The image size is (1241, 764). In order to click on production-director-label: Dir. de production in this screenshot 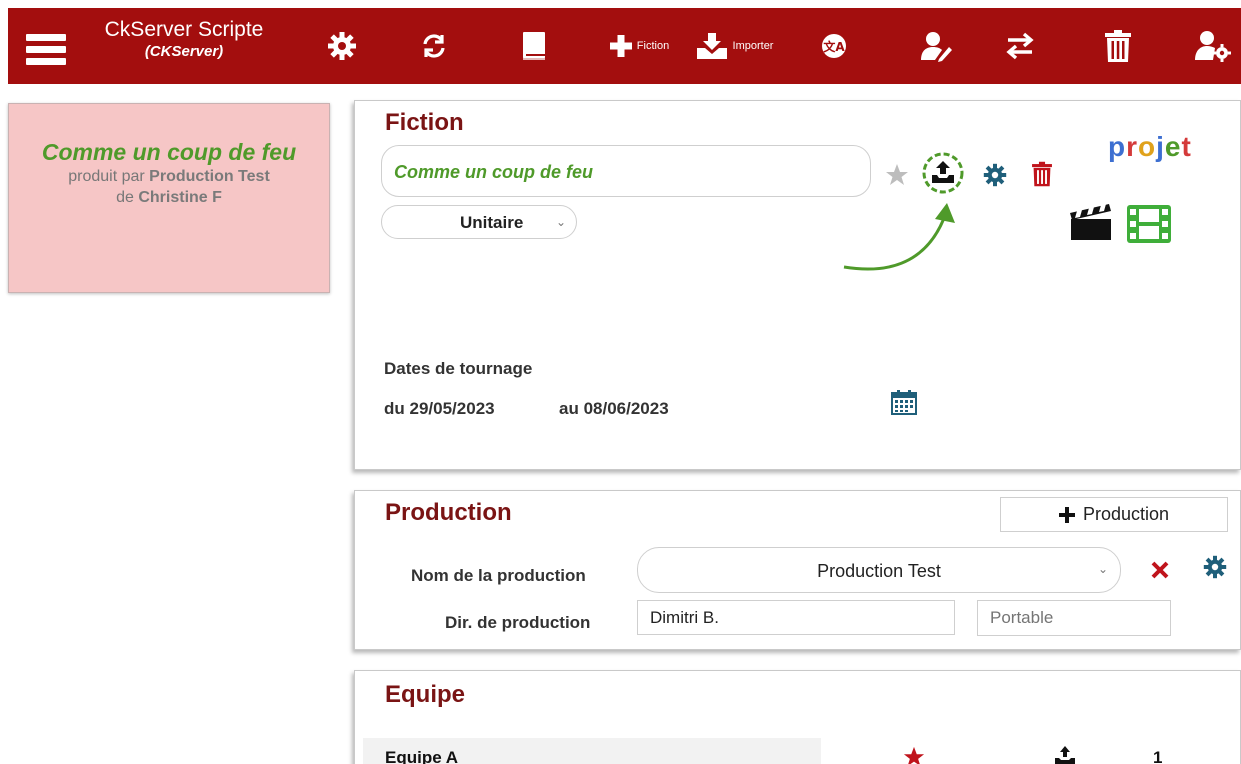, I will do `click(518, 622)`.